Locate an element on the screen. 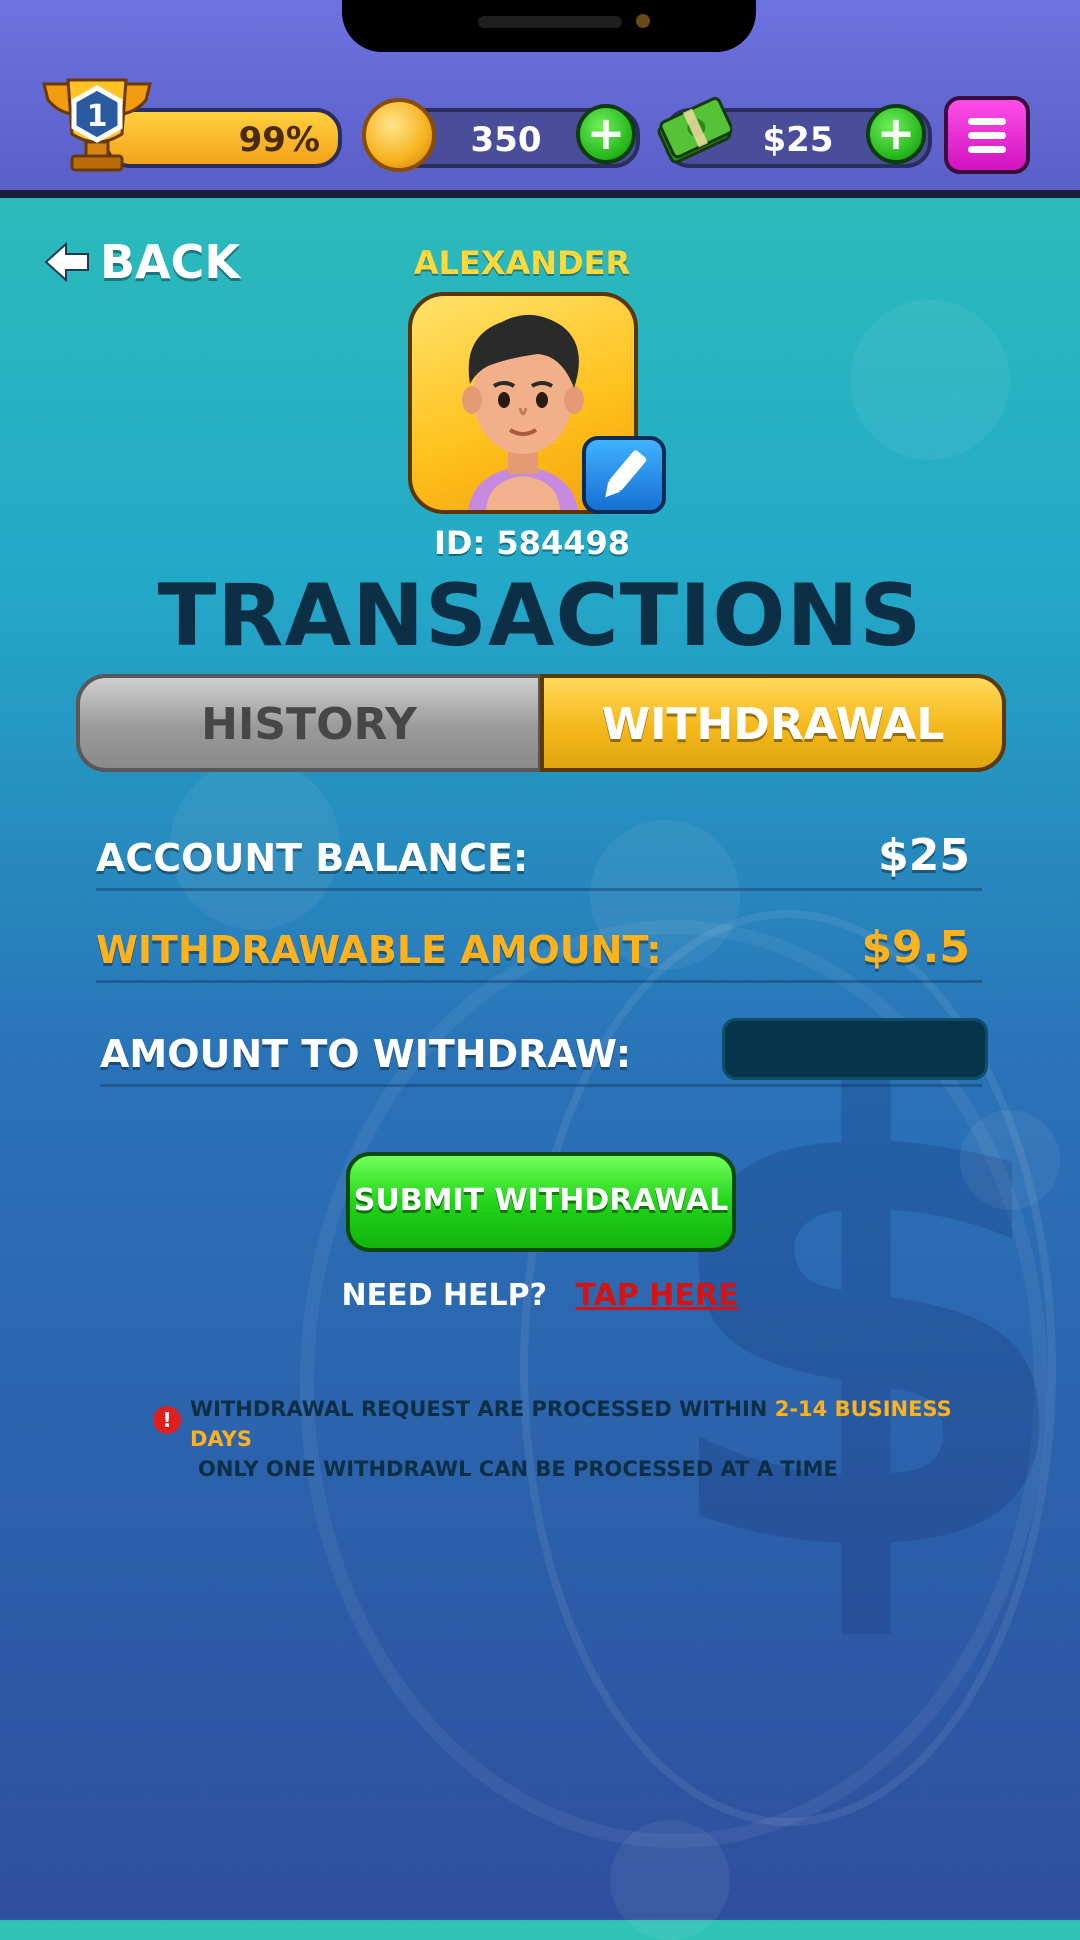 Image resolution: width=1080 pixels, height=1940 pixels. pencil-icon is located at coordinates (626, 474).